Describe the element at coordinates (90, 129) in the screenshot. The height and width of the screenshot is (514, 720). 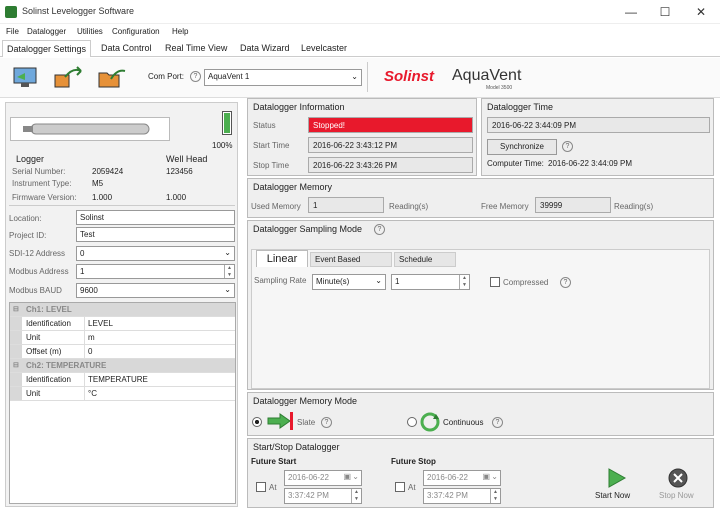
I see `levelogger-image` at that location.